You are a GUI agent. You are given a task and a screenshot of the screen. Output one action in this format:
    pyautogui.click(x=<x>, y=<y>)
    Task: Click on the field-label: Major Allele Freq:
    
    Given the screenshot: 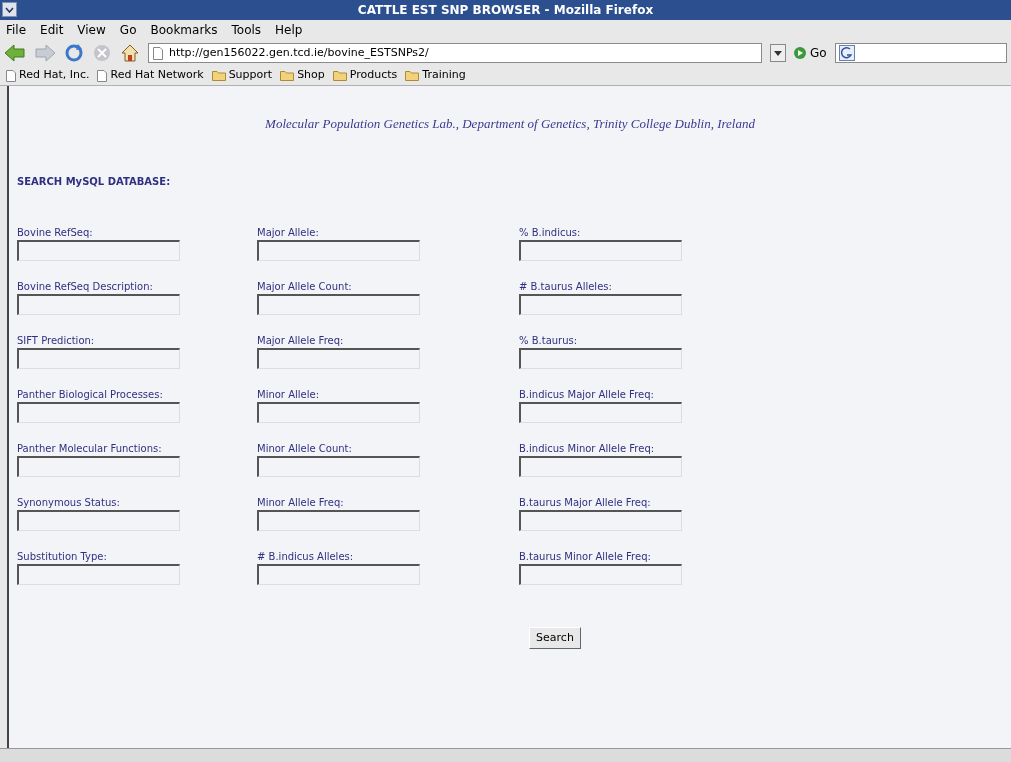 What is the action you would take?
    pyautogui.click(x=300, y=340)
    